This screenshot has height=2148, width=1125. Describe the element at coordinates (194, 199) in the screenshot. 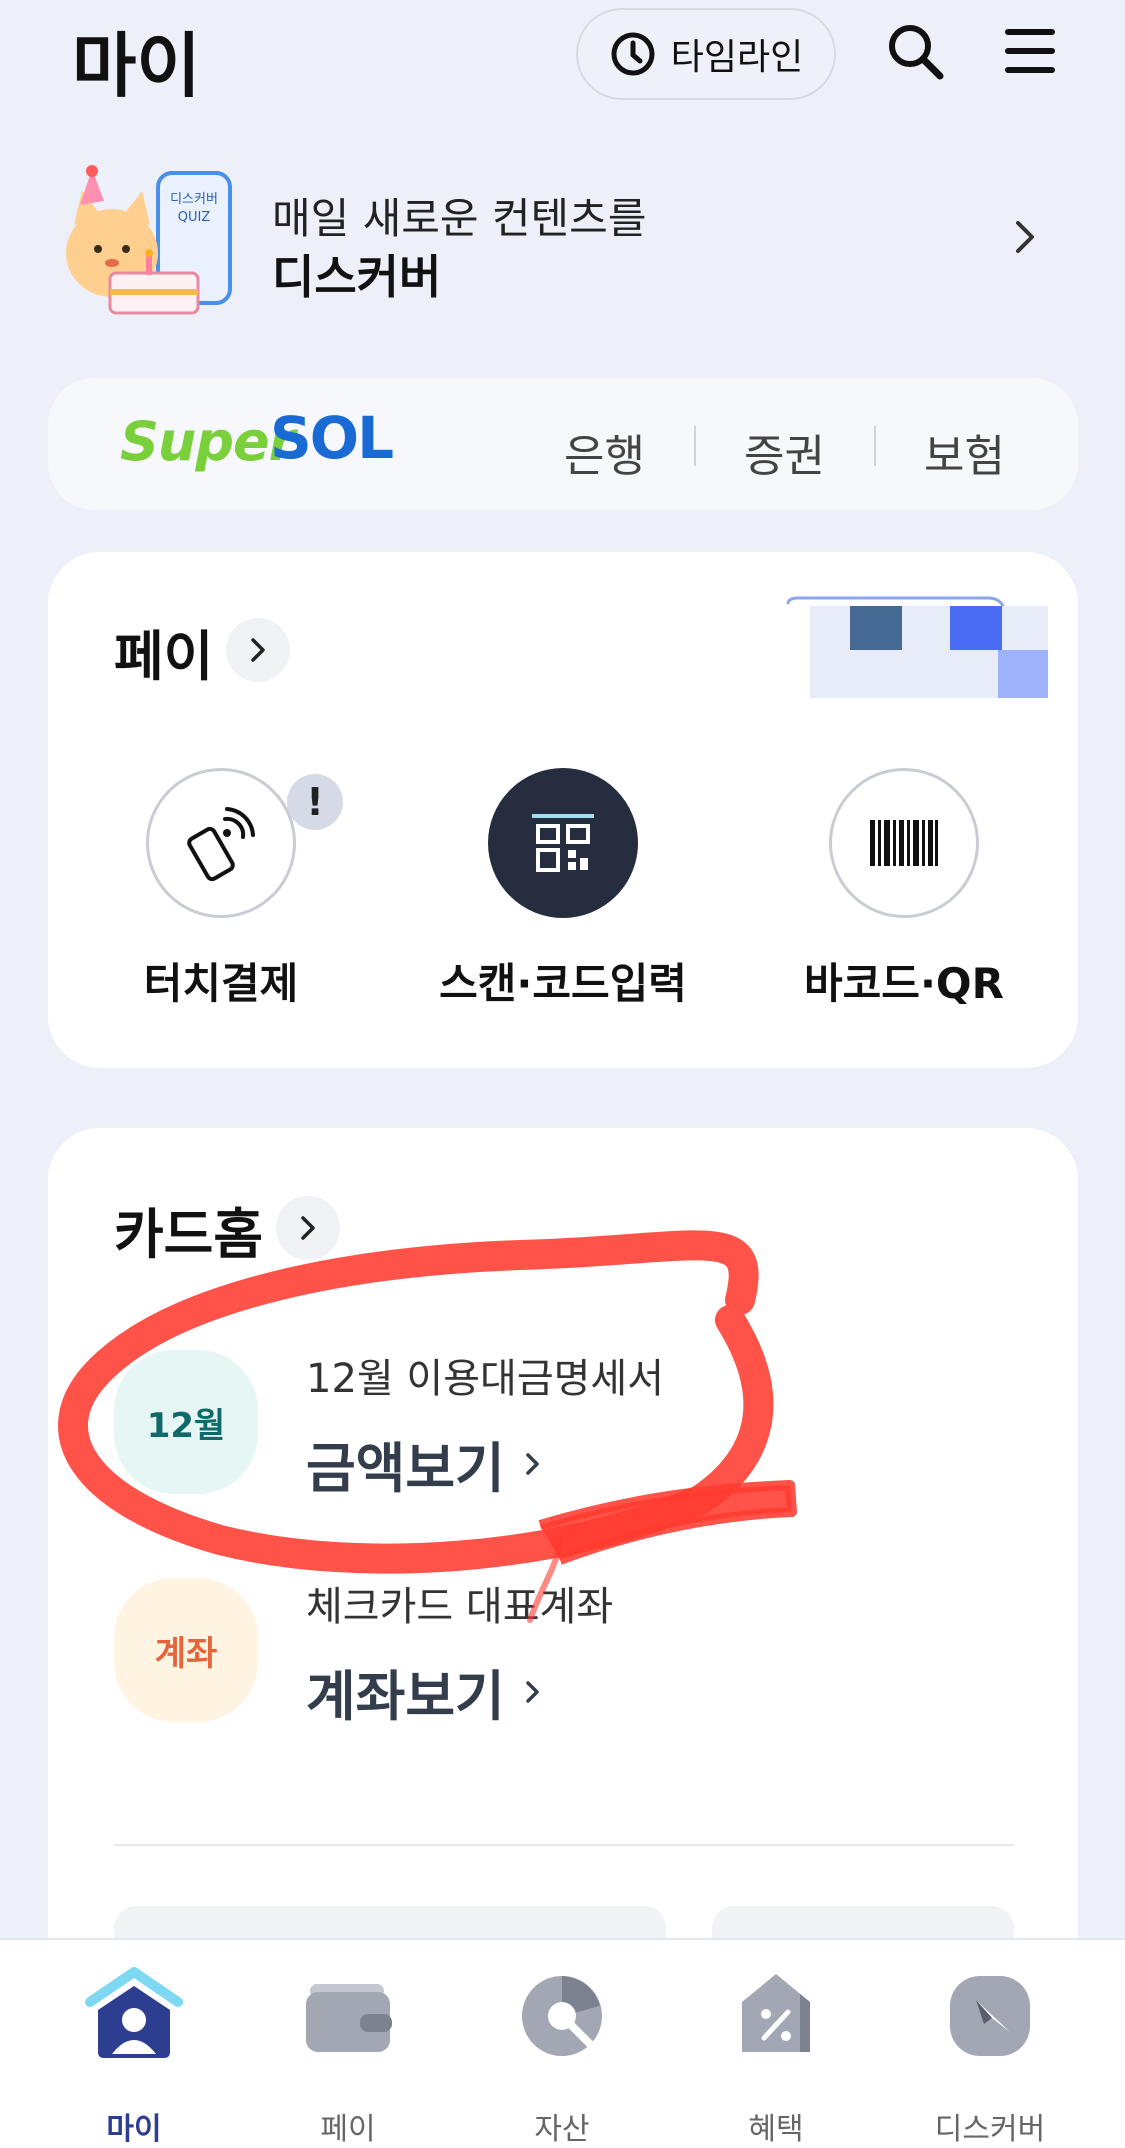

I see `quiz-badge-line1: 디스커버` at that location.